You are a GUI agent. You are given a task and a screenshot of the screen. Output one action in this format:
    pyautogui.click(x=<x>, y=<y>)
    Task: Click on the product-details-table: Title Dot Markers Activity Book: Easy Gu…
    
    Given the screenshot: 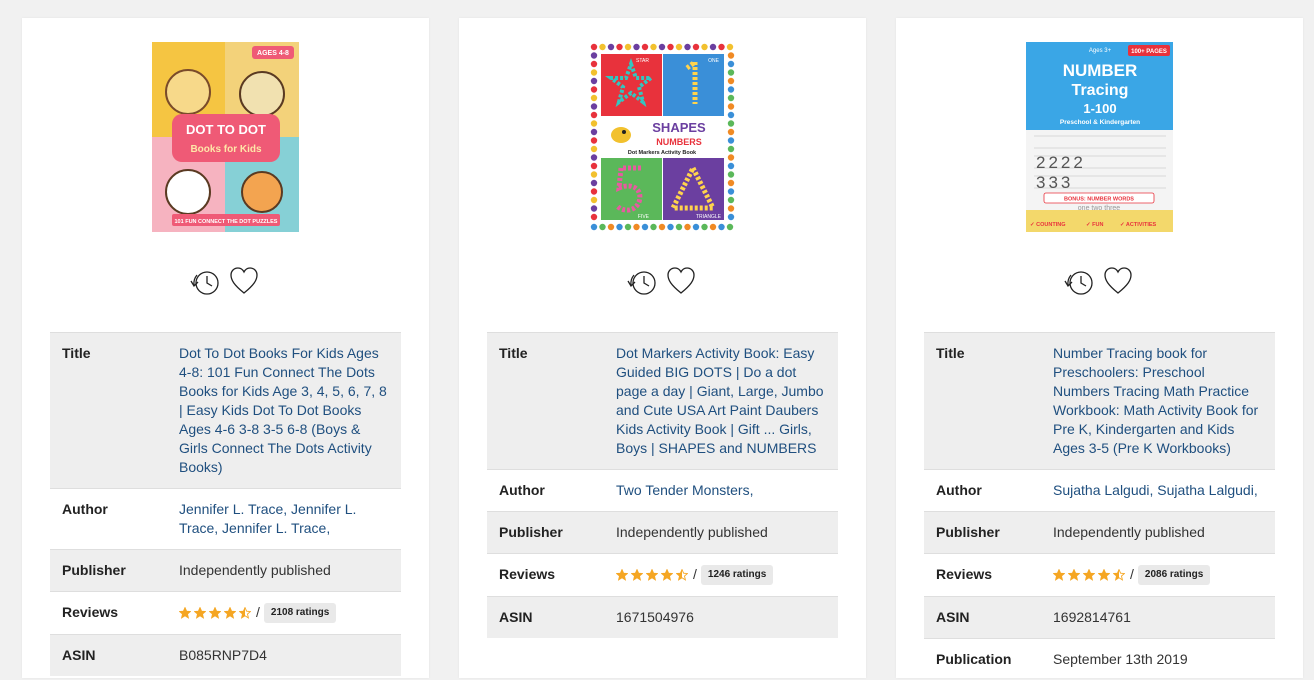 What is the action you would take?
    pyautogui.click(x=662, y=485)
    